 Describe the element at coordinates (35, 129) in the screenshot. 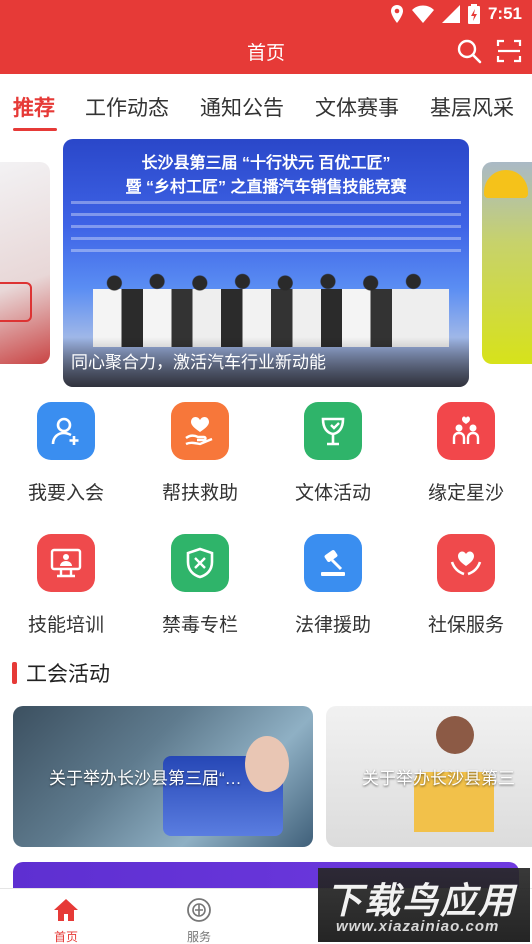

I see `tab-indicator` at that location.